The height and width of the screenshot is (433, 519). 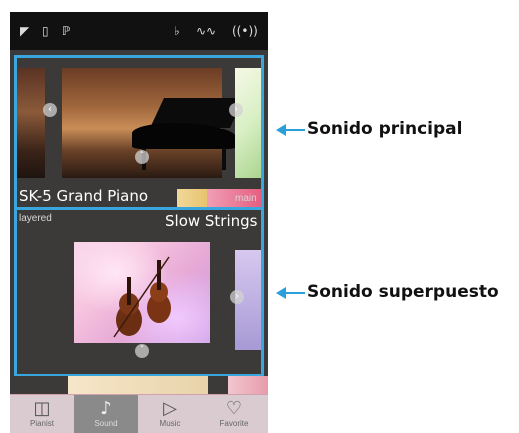 I want to click on layered-tag: layered, so click(x=35, y=218).